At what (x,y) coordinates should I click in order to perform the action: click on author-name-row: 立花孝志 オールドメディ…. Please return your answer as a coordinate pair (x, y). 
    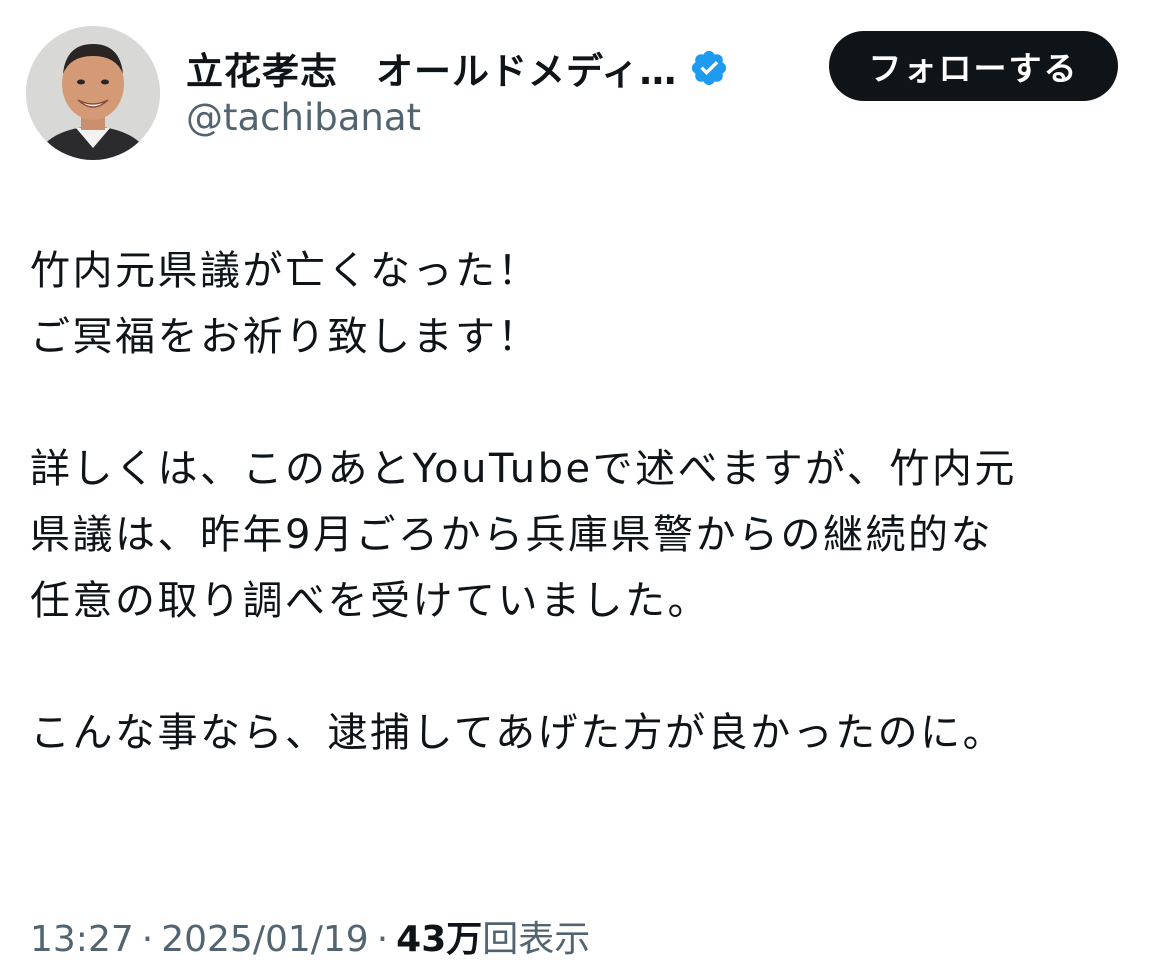
    Looking at the image, I should click on (457, 68).